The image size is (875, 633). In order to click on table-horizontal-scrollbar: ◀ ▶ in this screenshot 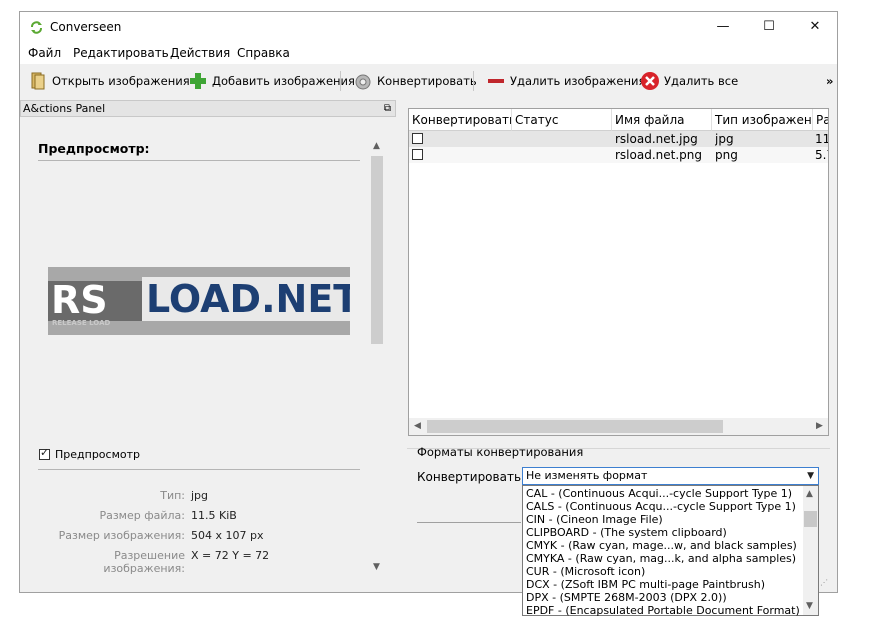, I will do `click(618, 426)`.